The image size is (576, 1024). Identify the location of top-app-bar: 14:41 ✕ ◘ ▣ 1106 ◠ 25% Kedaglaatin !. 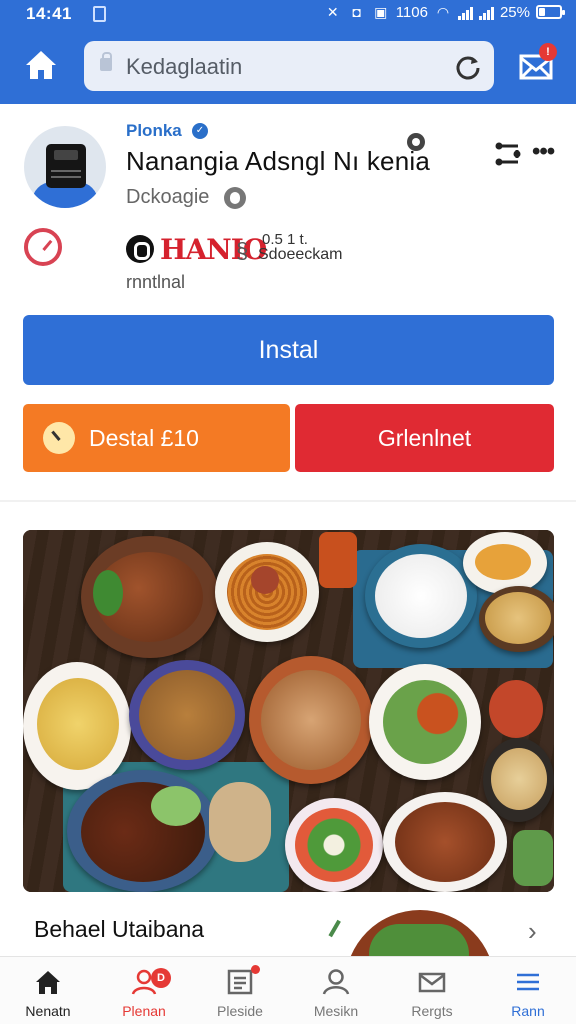
(288, 52).